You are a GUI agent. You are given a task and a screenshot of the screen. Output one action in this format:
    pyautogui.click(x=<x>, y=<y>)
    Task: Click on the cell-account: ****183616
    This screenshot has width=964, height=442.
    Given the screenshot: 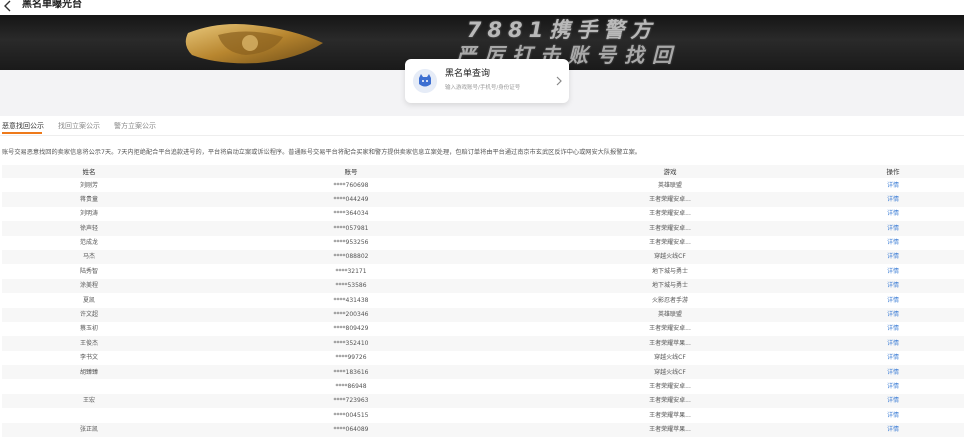 What is the action you would take?
    pyautogui.click(x=351, y=372)
    